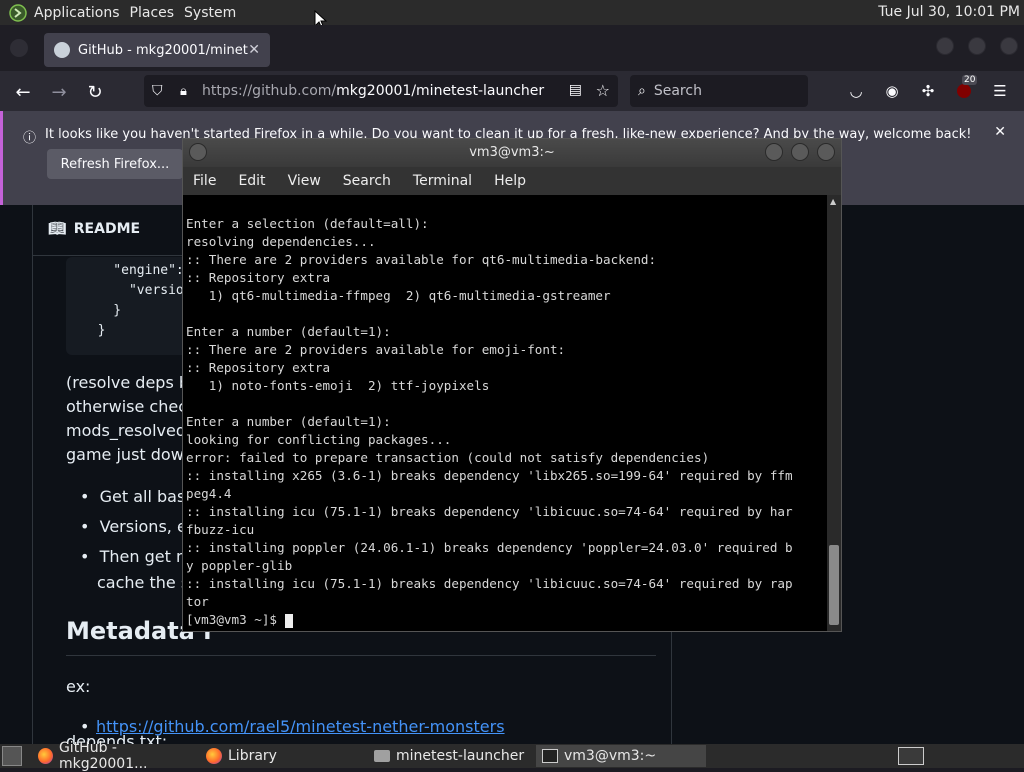 The width and height of the screenshot is (1024, 772). I want to click on para-line: otherwise check, so click(131, 406).